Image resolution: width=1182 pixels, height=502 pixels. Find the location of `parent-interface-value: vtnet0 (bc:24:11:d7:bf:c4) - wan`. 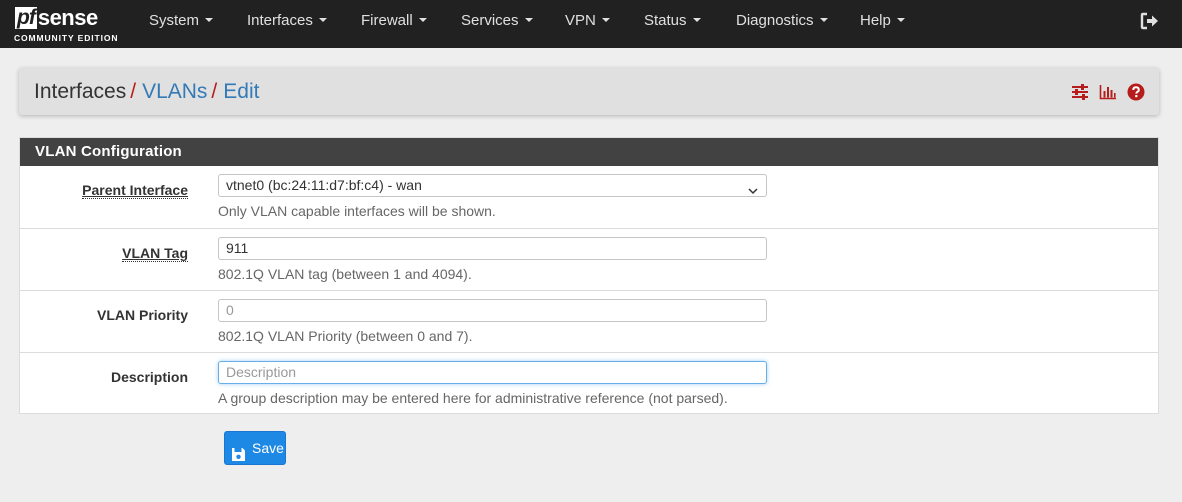

parent-interface-value: vtnet0 (bc:24:11:d7:bf:c4) - wan is located at coordinates (324, 185).